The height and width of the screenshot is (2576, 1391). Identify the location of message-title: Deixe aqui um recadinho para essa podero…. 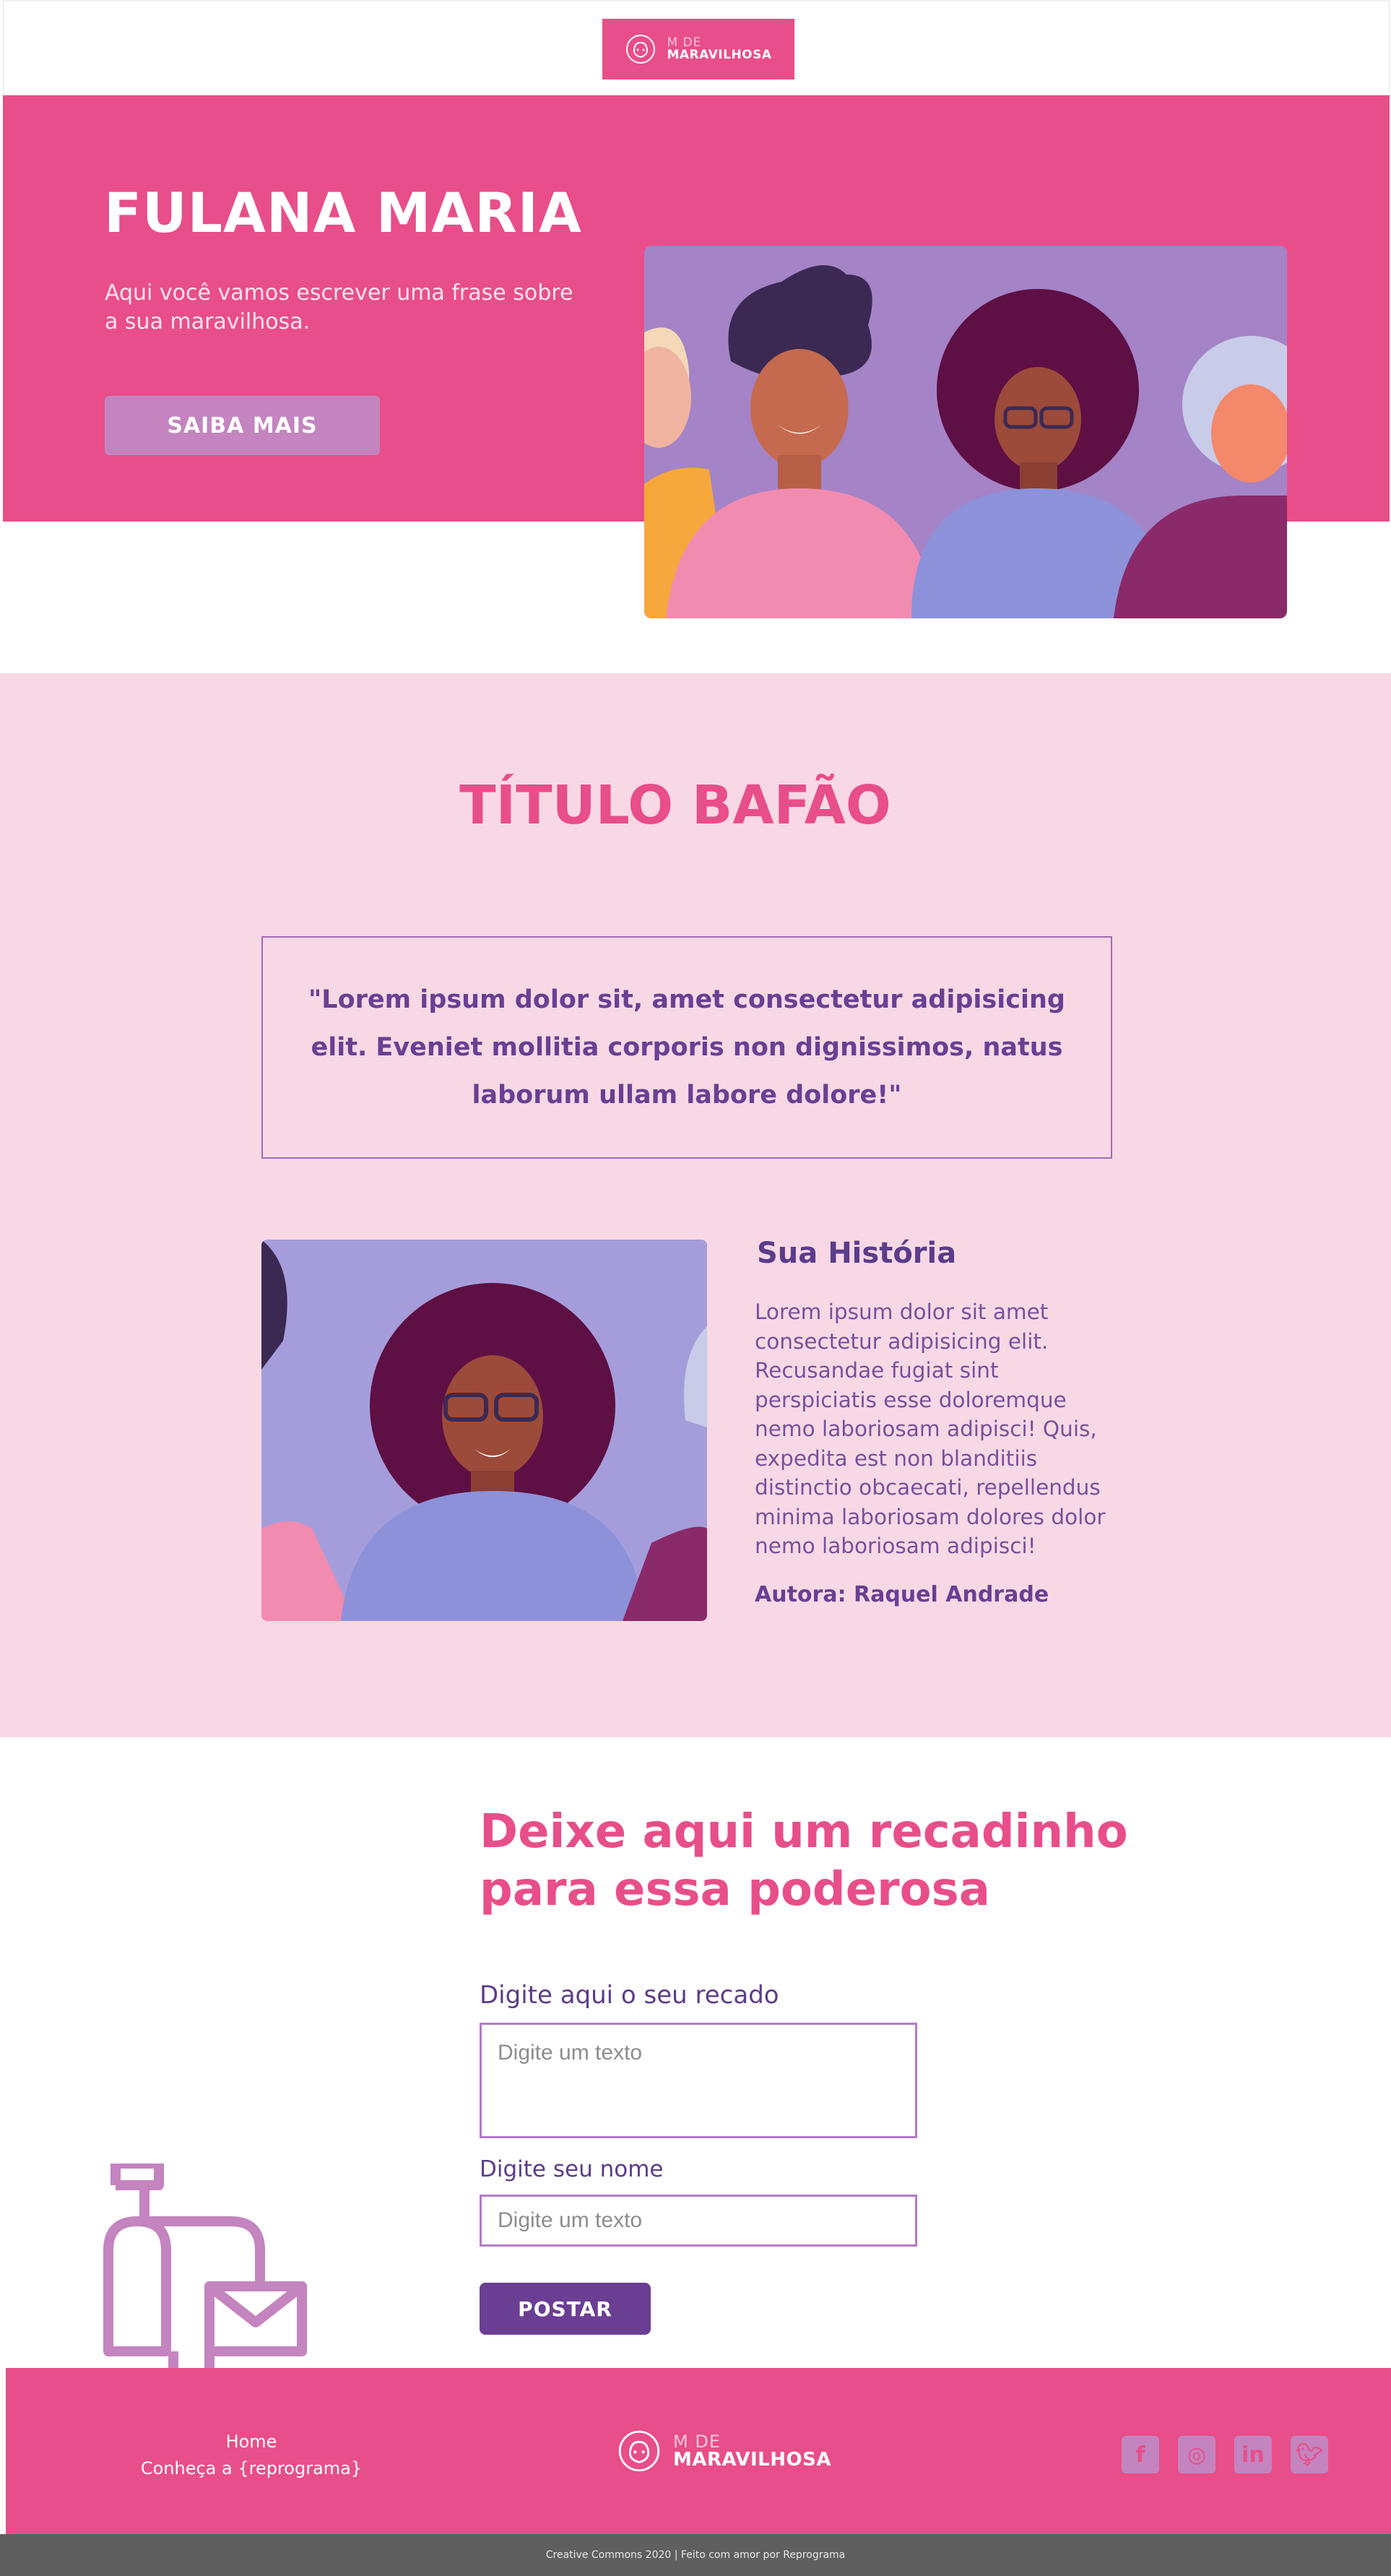
(804, 1861).